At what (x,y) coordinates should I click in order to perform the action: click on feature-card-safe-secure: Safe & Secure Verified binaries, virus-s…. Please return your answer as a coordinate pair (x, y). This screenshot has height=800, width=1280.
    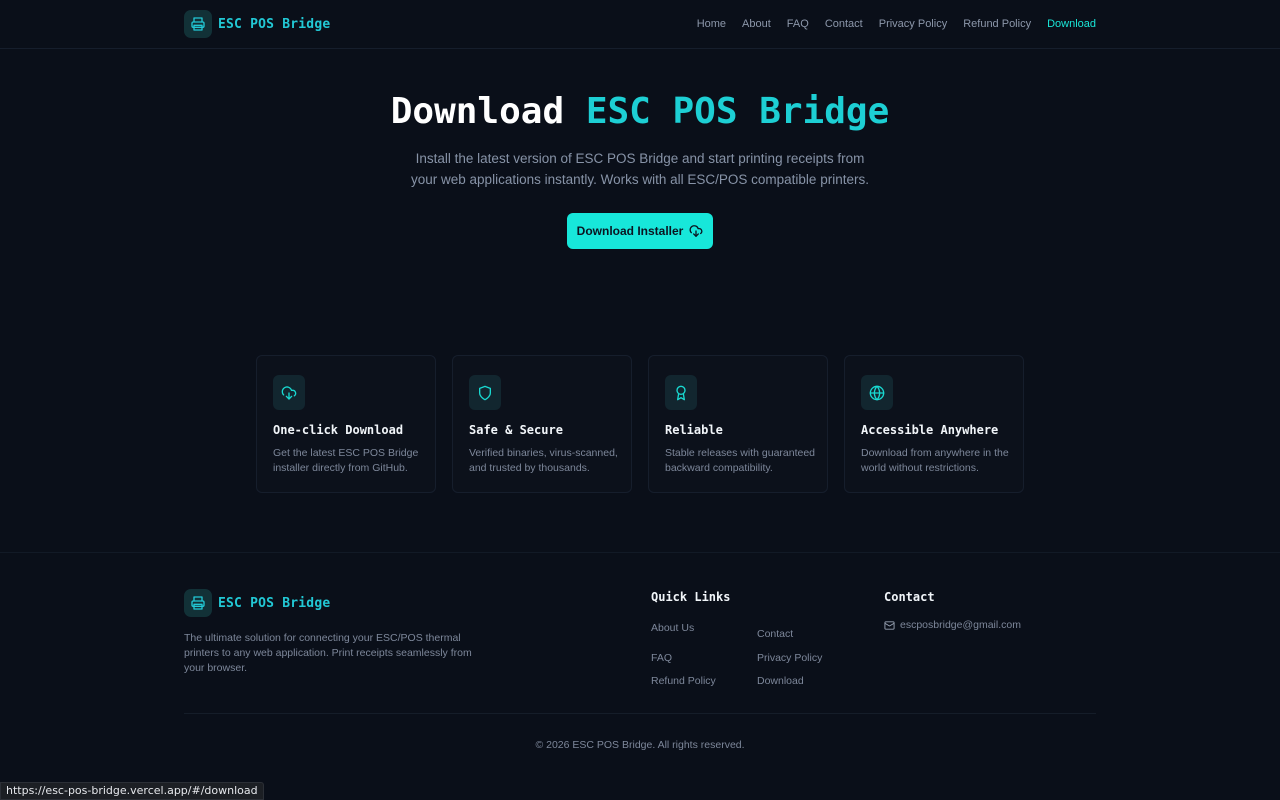
    Looking at the image, I should click on (542, 424).